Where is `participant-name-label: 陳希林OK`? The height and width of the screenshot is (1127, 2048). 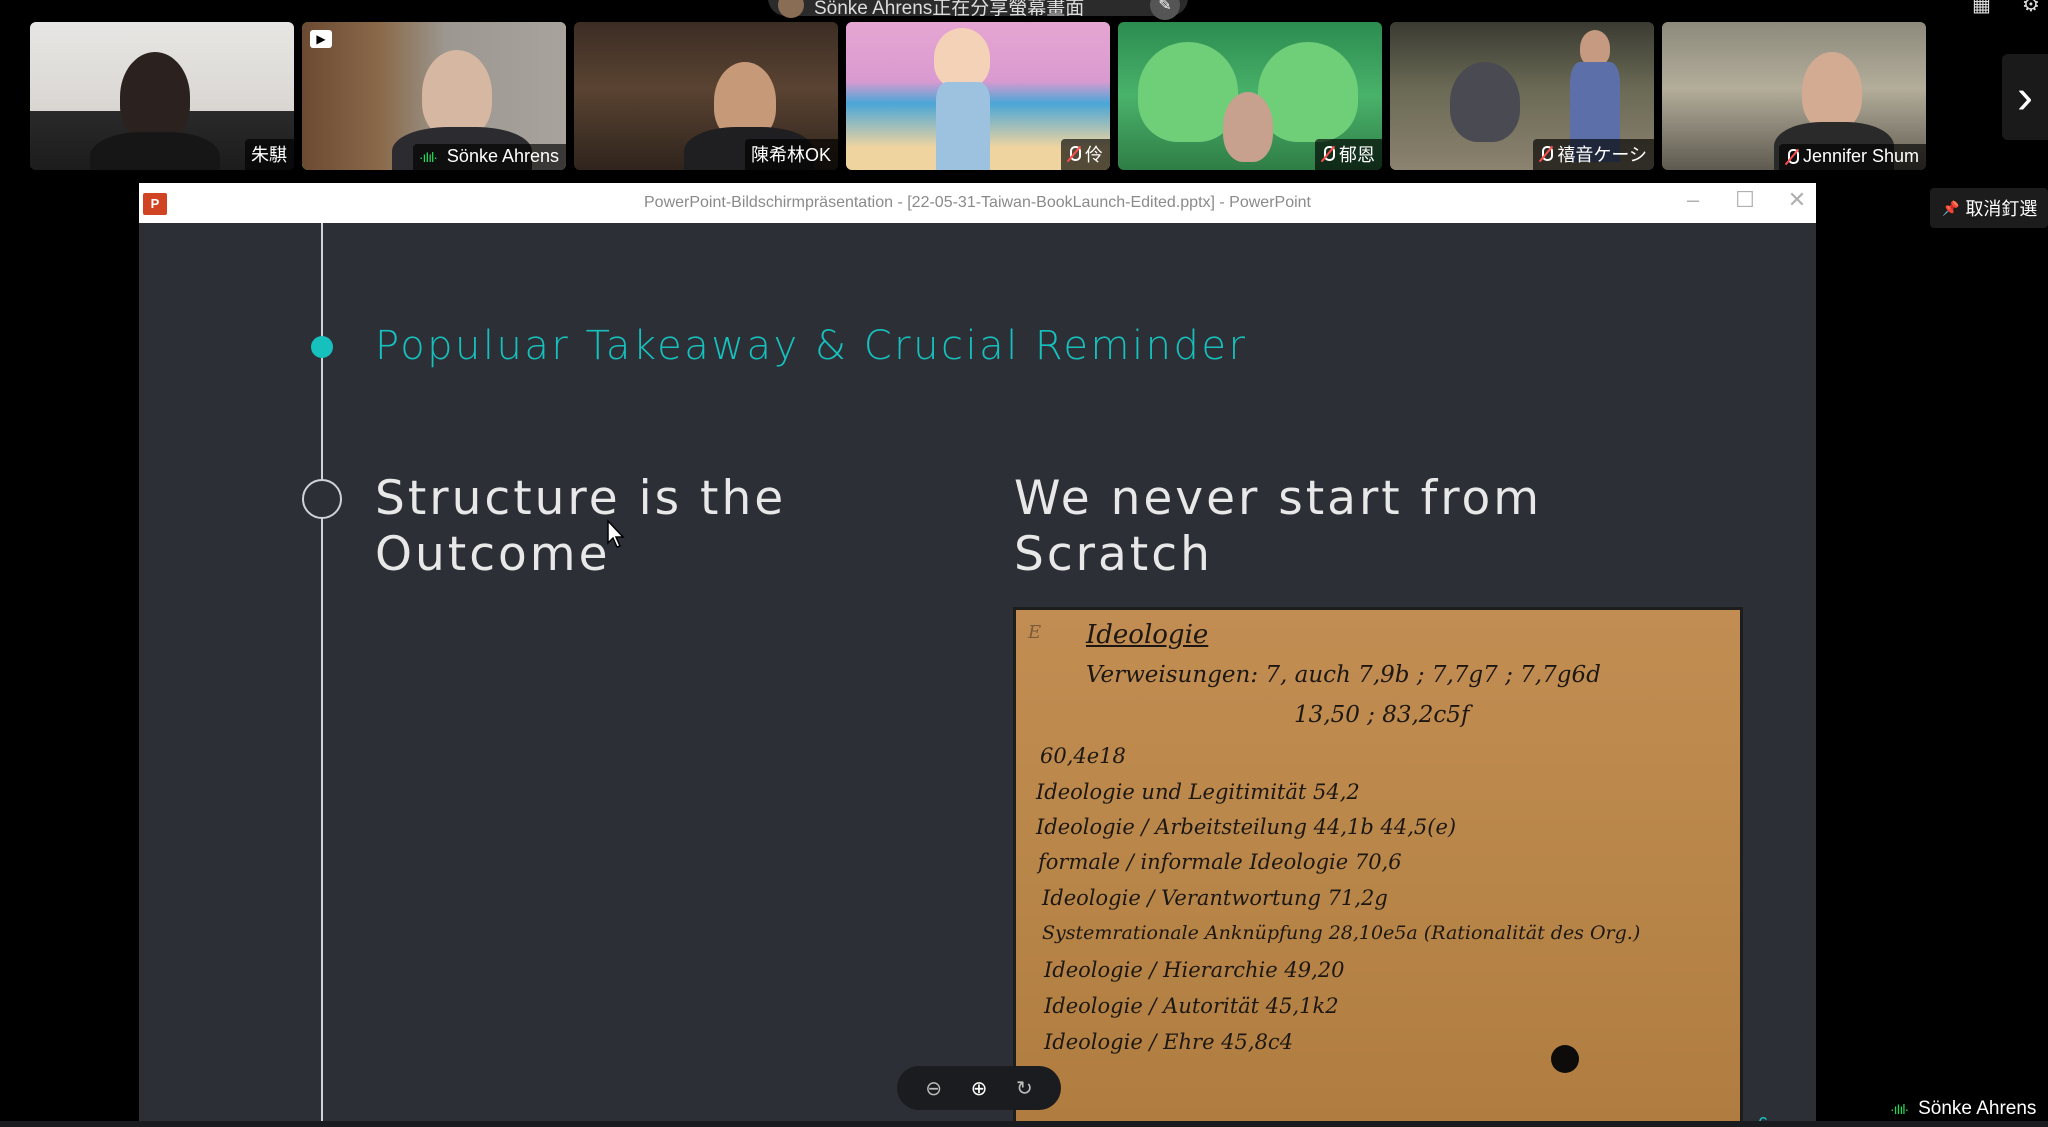 participant-name-label: 陳希林OK is located at coordinates (791, 154).